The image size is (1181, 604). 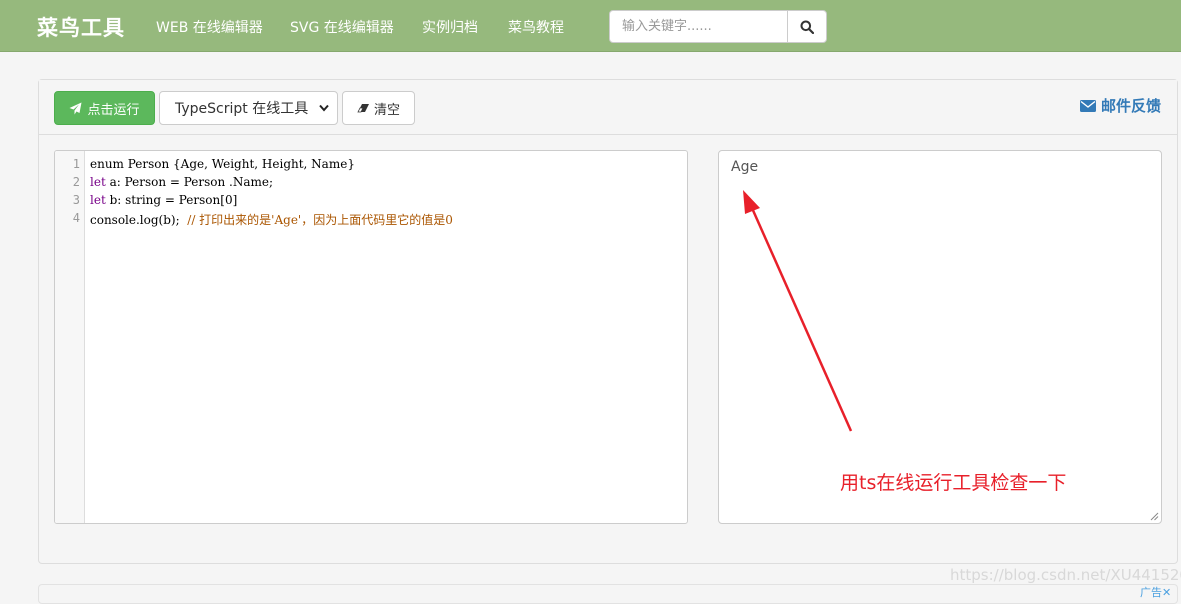 I want to click on ad-label: 广告, so click(x=1151, y=592).